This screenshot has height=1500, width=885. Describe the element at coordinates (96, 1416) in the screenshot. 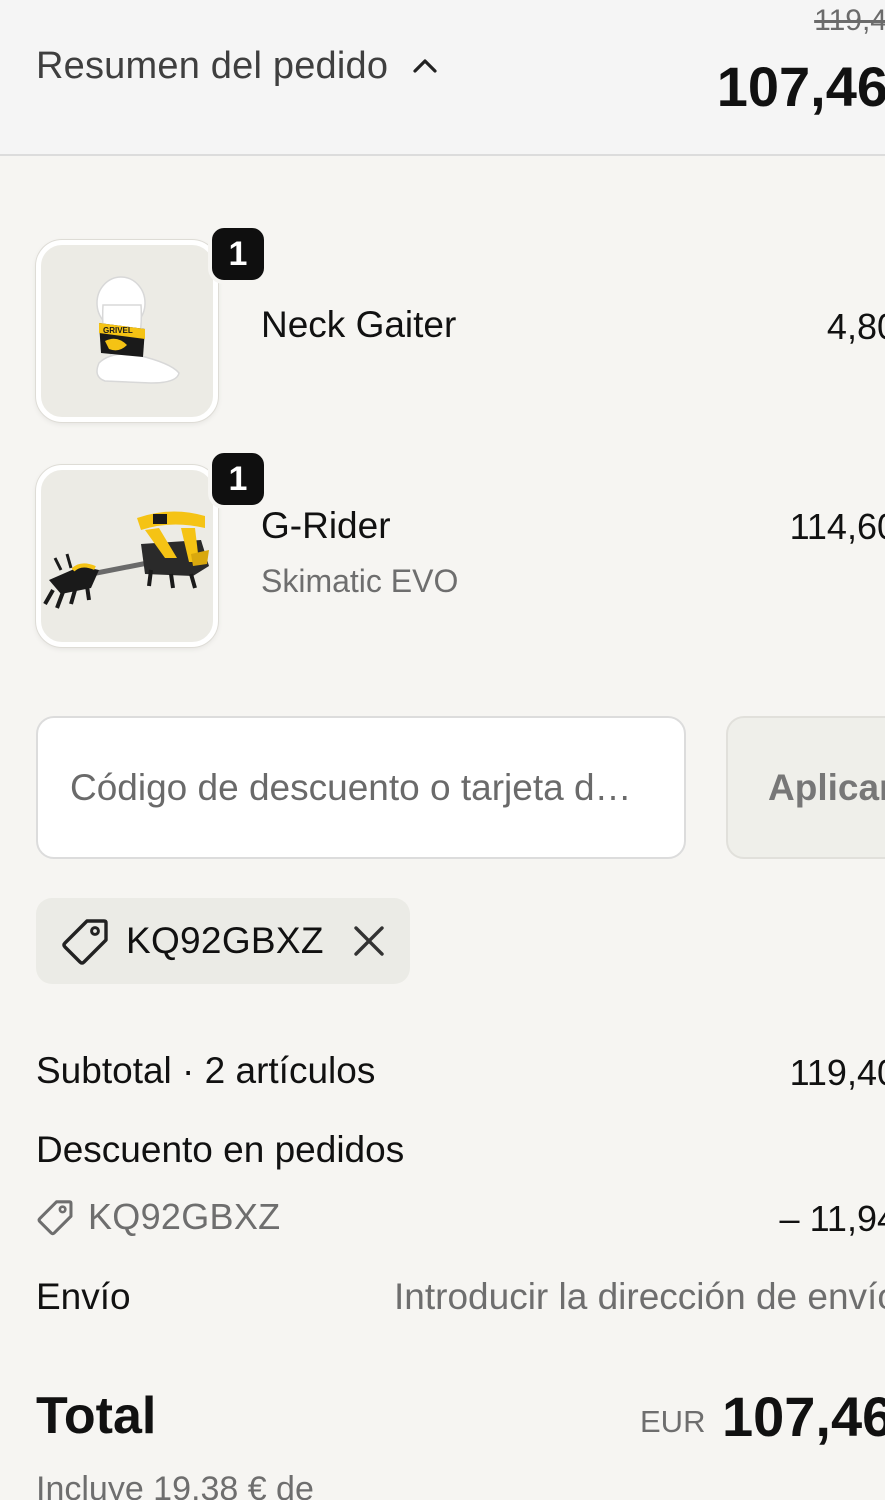

I see `total-label: Total` at that location.